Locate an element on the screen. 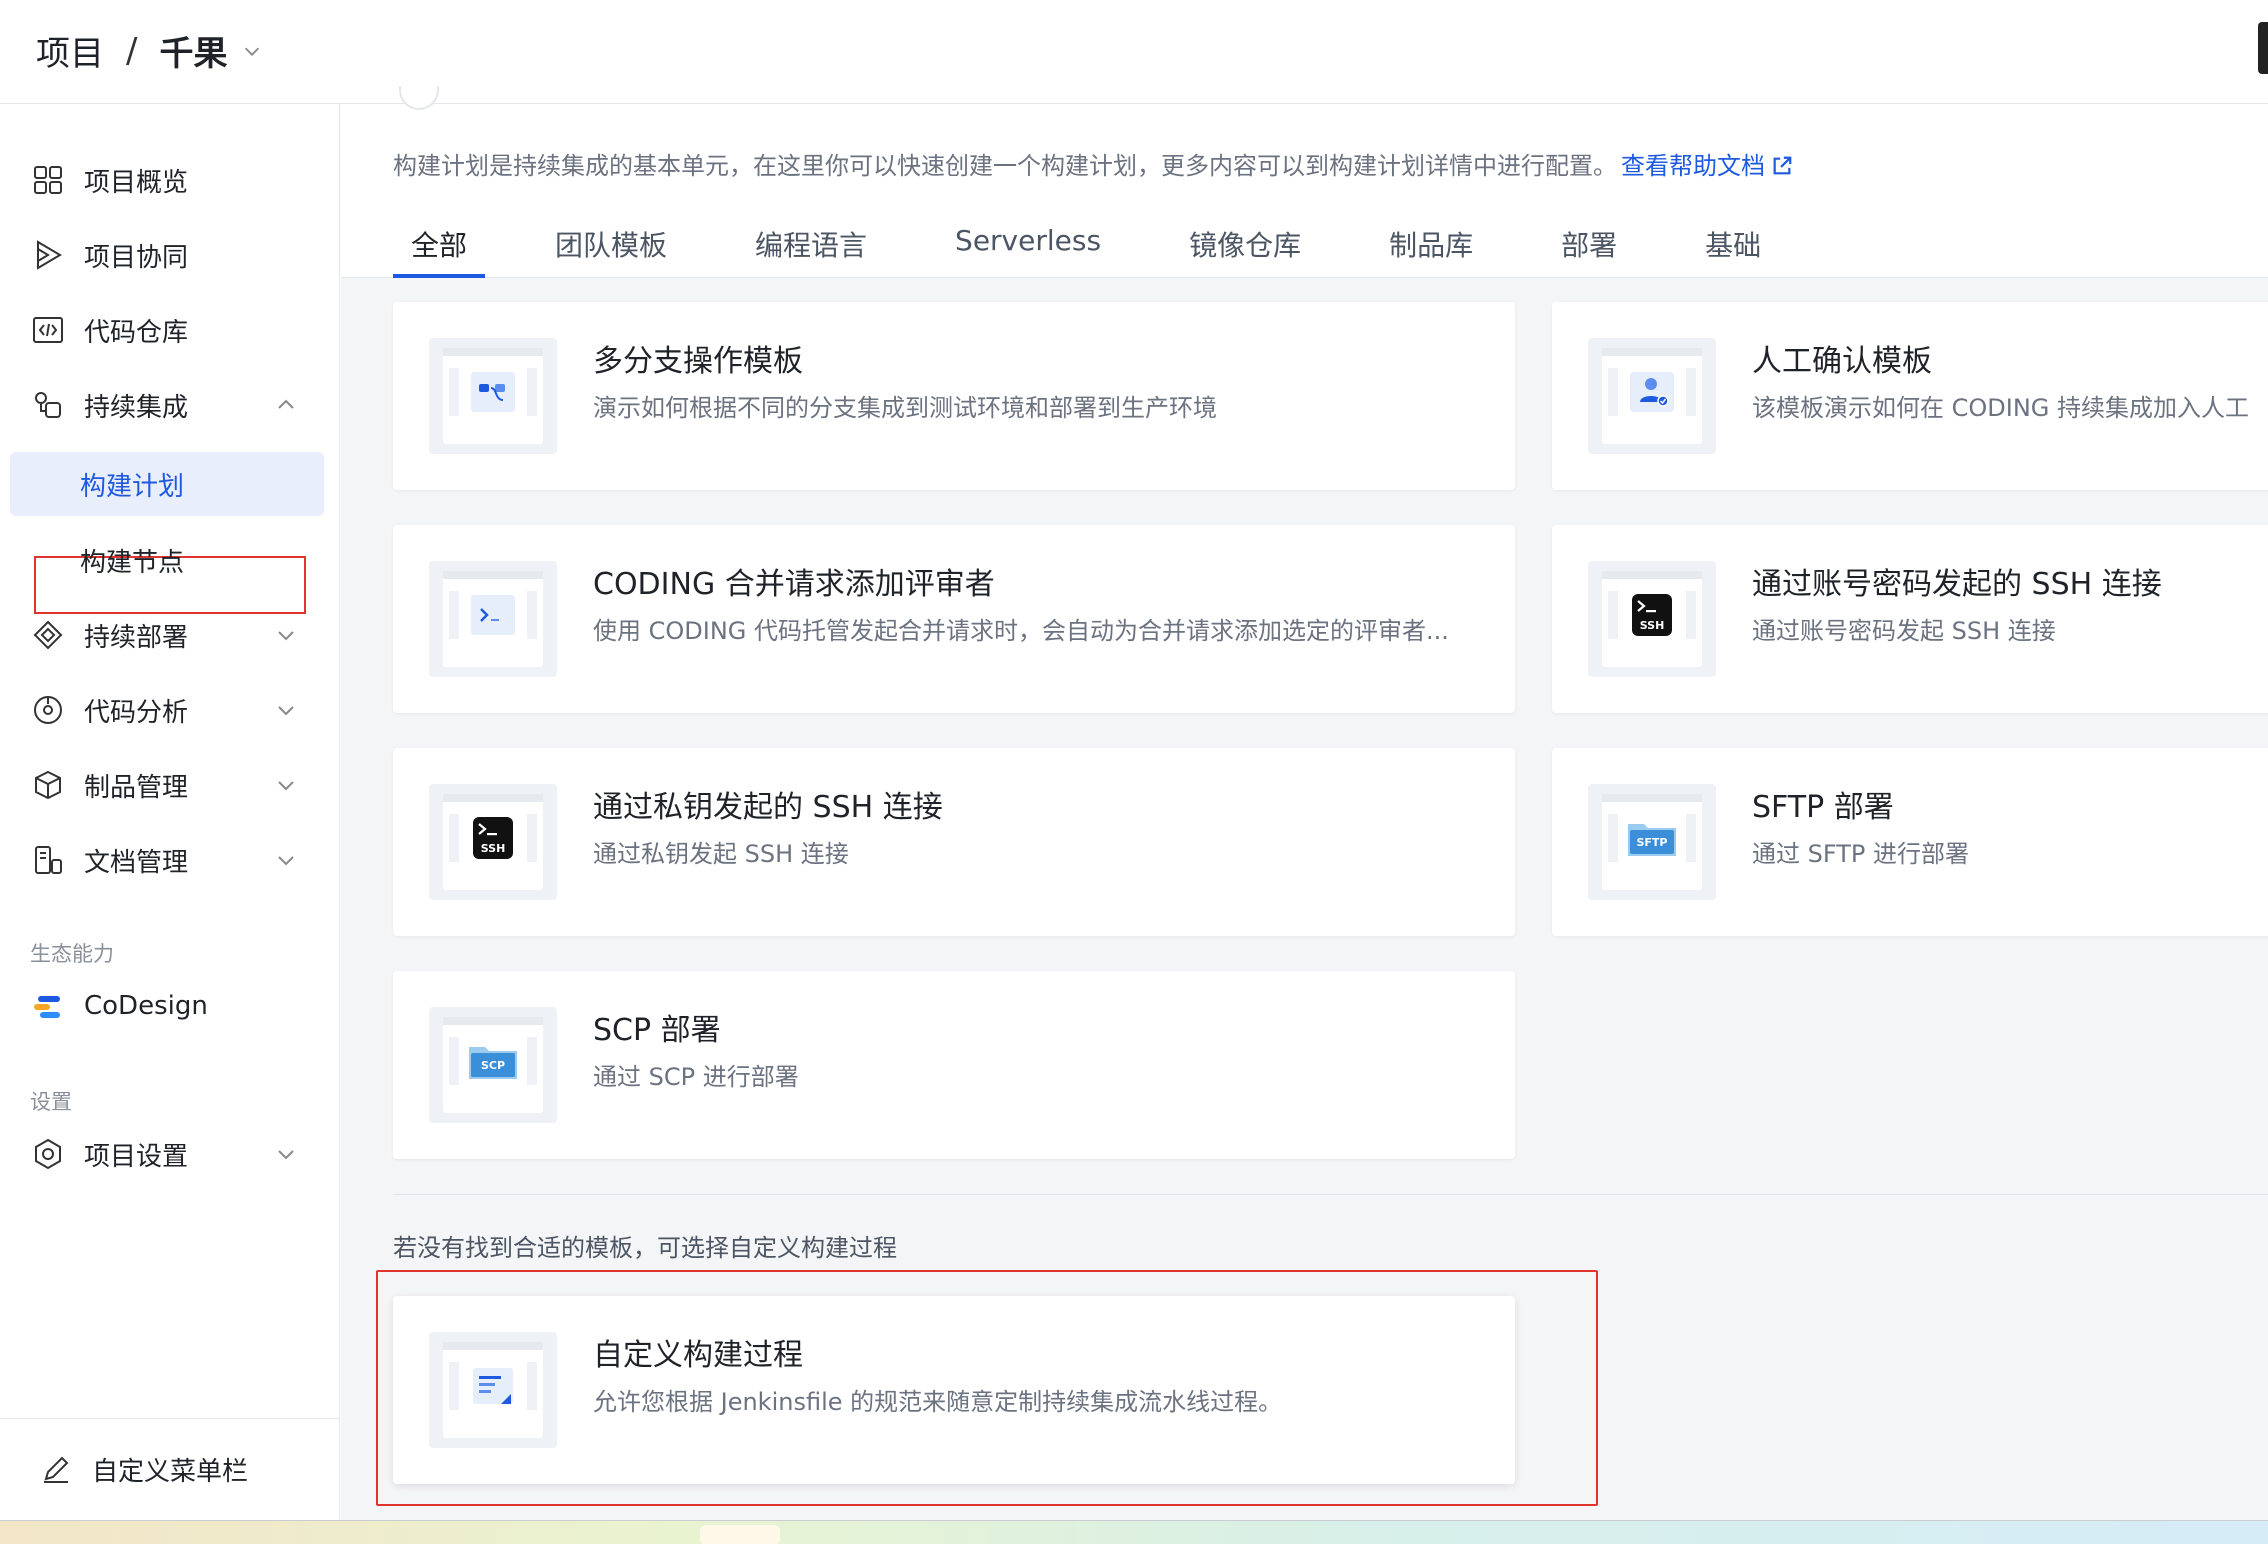 The image size is (2268, 1544). section-label-settings: 设置 is located at coordinates (51, 1102).